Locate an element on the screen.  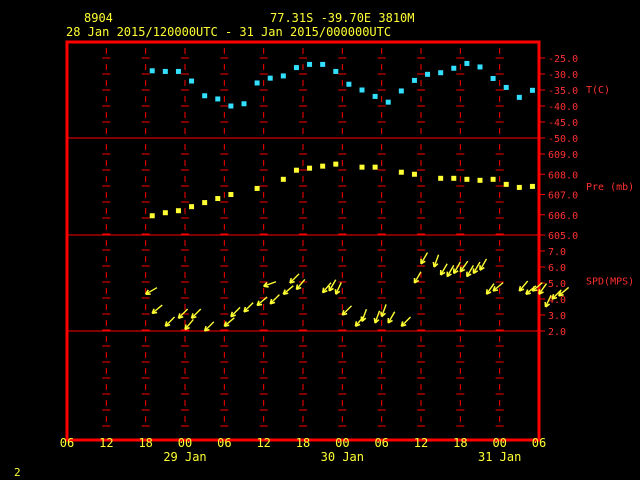
x-date-label: 30 Jan is located at coordinates (342, 457).